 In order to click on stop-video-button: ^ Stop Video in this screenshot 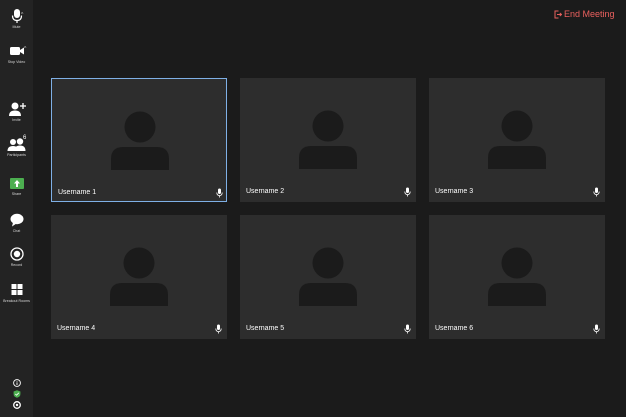, I will do `click(16, 54)`.